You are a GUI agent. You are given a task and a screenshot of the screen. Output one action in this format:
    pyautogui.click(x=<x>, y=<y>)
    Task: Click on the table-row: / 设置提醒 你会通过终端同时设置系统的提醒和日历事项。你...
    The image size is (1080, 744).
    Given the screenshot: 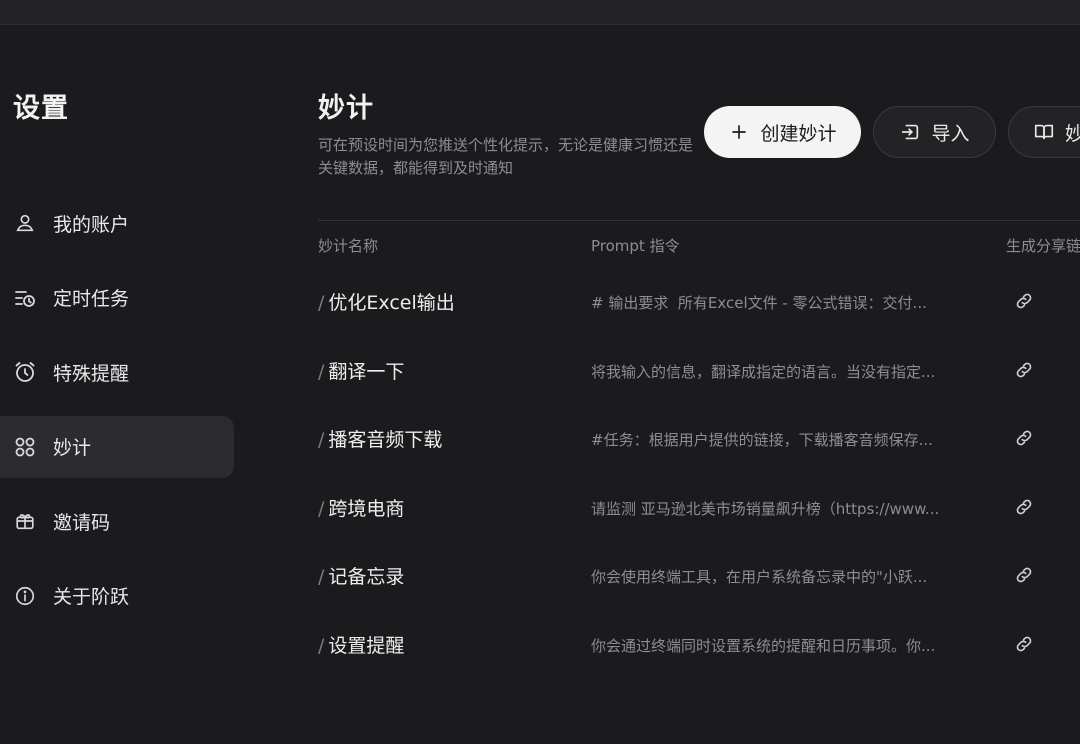 What is the action you would take?
    pyautogui.click(x=699, y=645)
    